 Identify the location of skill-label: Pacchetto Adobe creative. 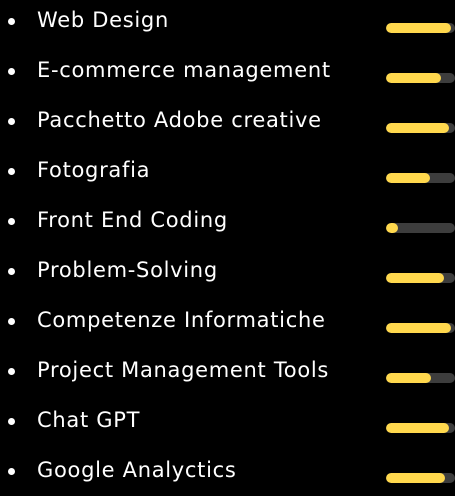
(179, 120).